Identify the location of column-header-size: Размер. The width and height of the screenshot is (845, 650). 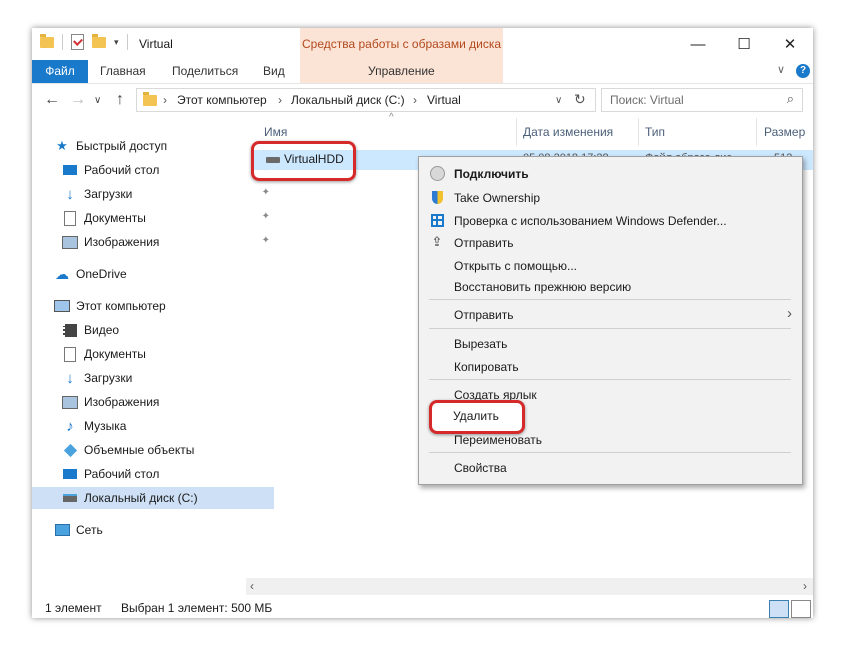
(784, 132).